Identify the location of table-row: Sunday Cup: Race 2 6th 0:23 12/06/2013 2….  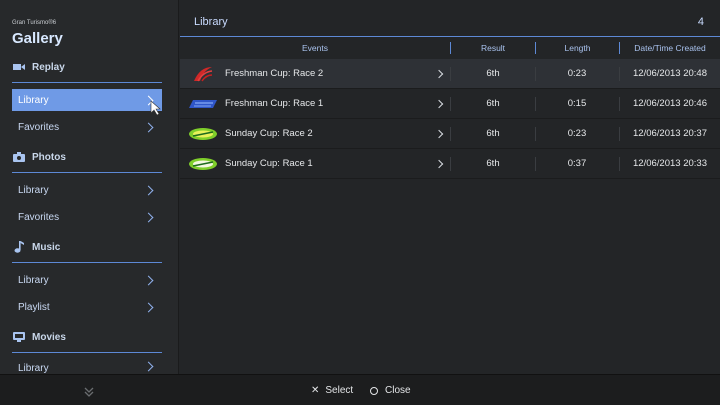
(450, 134).